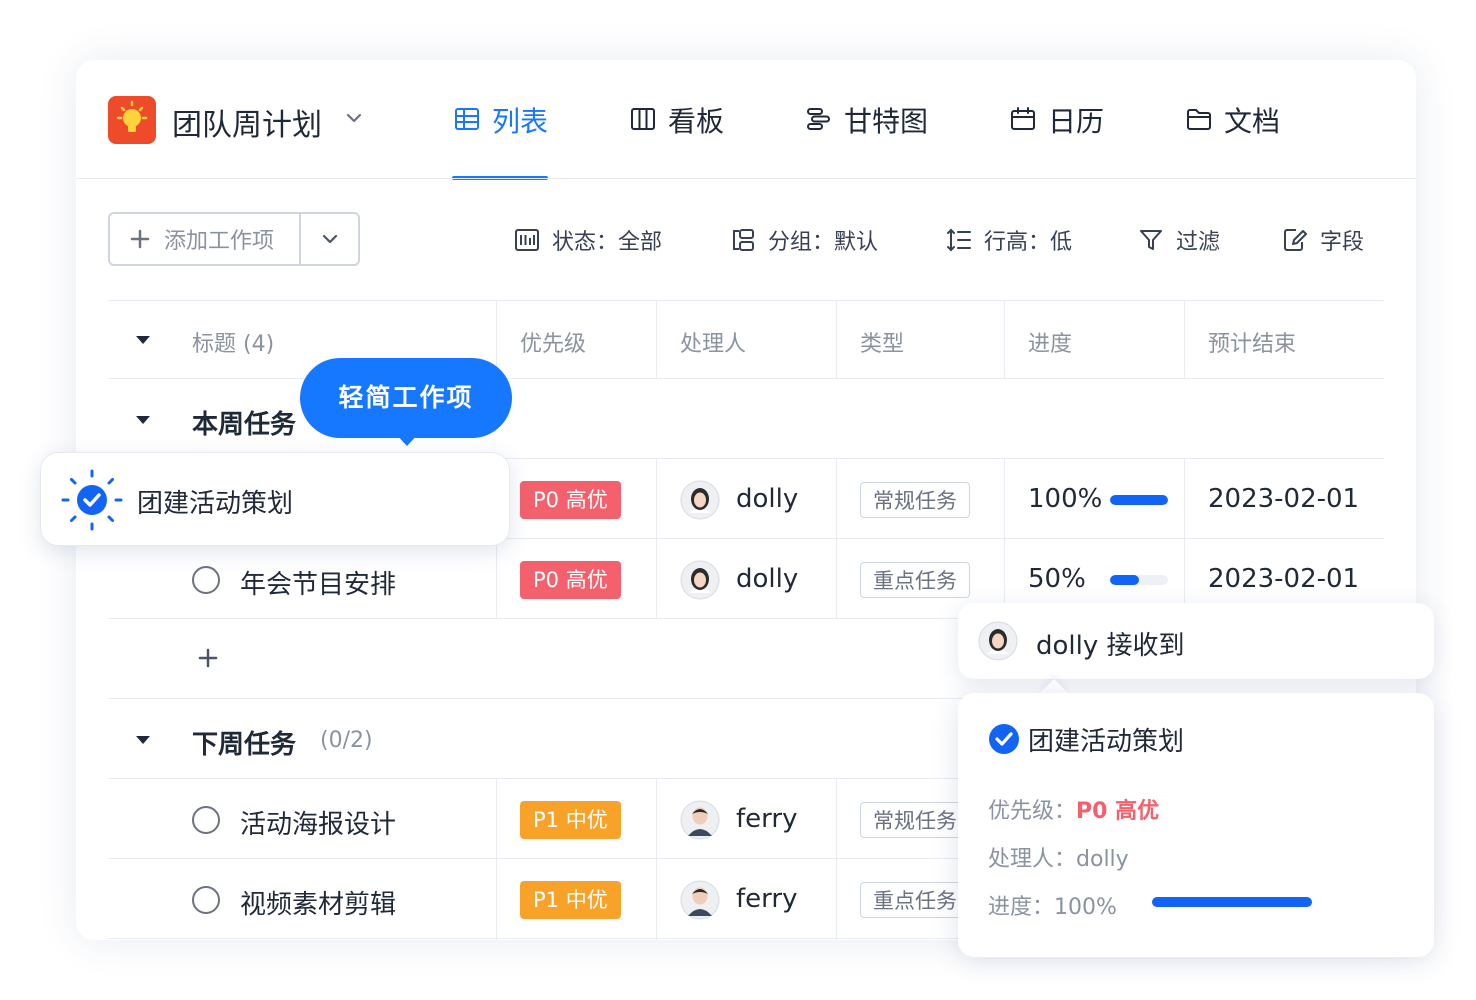 This screenshot has height=1000, width=1476. I want to click on add-work-item-split-button: 添加工作项, so click(234, 239).